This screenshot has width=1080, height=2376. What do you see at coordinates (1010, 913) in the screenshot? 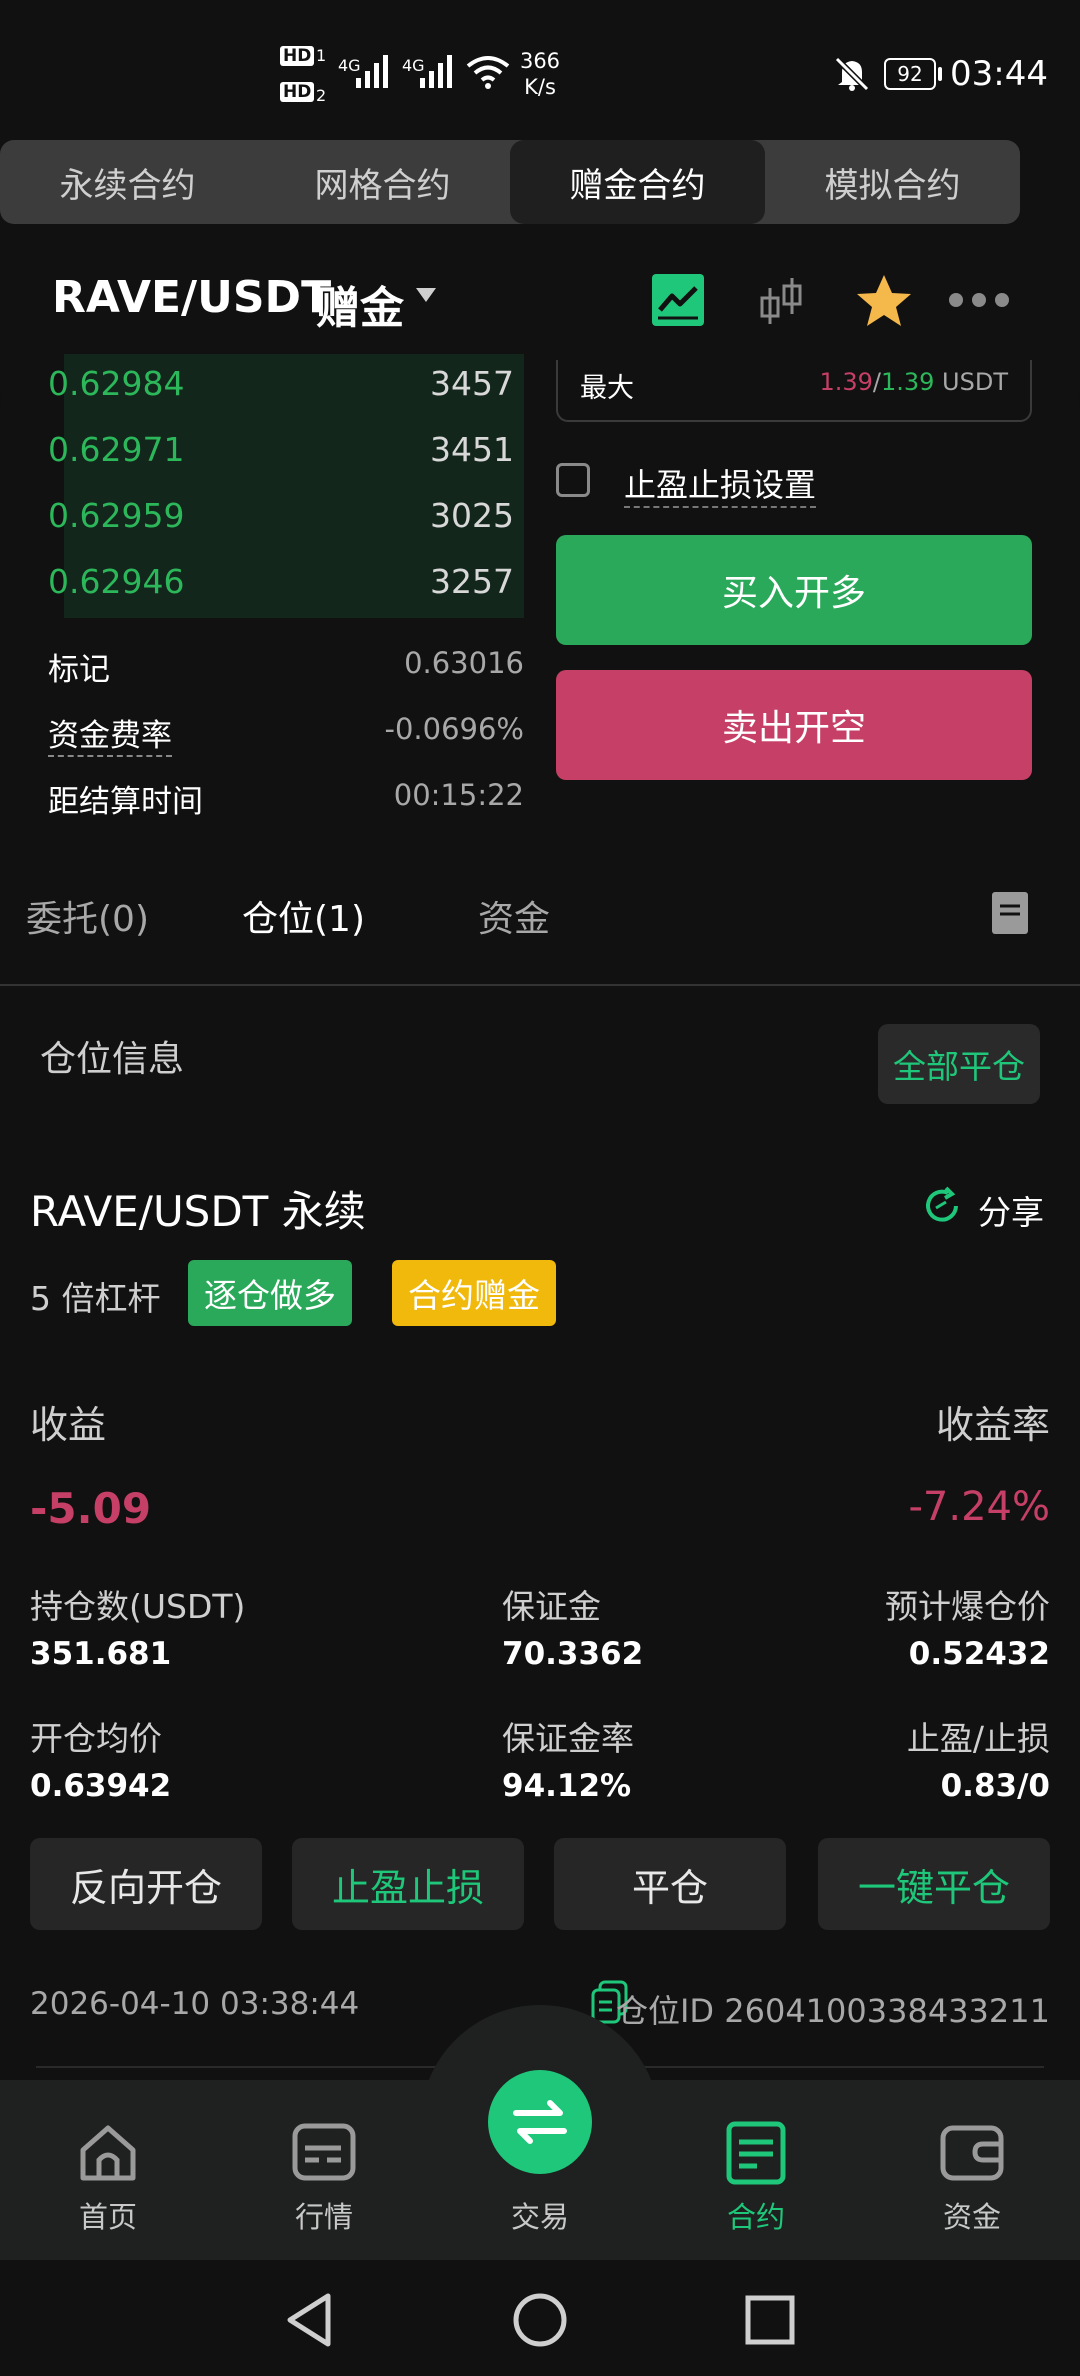
I see `document-icon` at bounding box center [1010, 913].